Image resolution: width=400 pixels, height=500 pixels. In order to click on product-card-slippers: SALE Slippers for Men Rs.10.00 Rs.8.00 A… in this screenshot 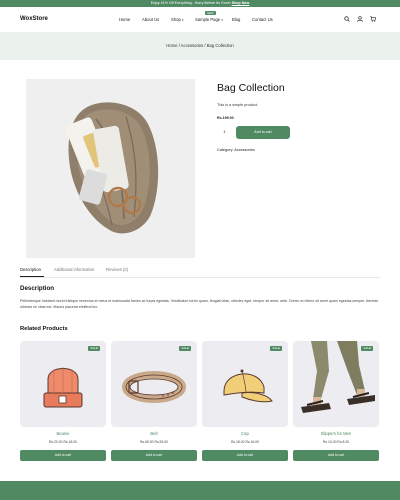, I will do `click(336, 401)`.